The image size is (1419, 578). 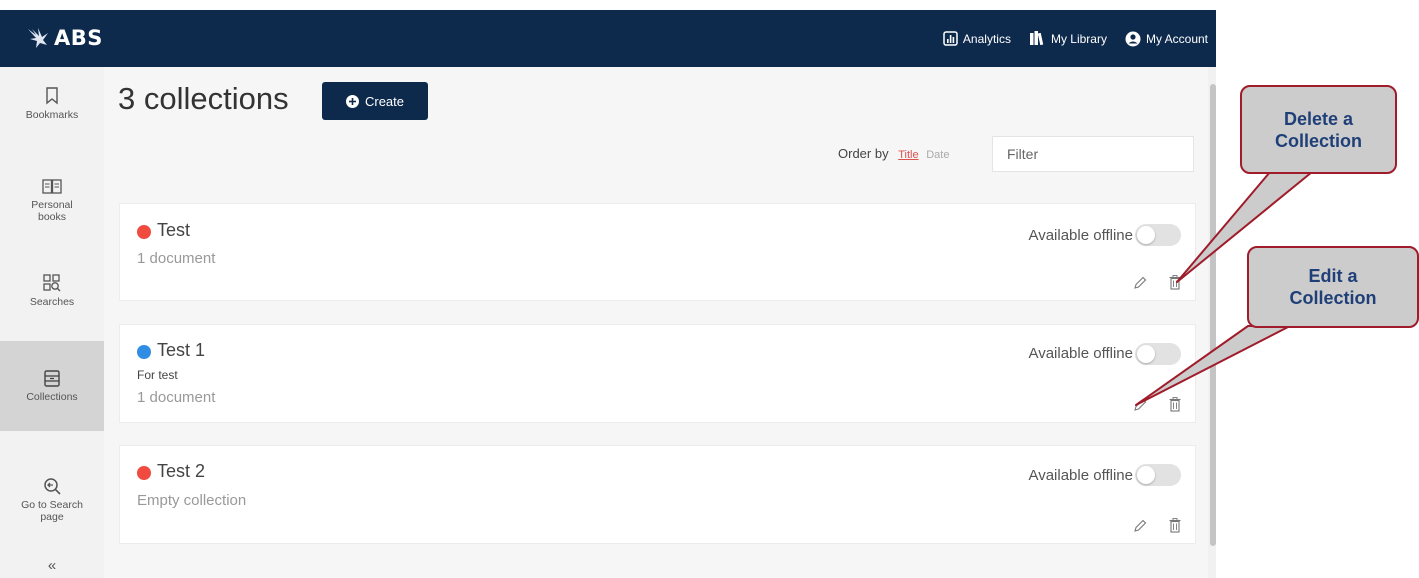 I want to click on edit-collection-callout: Edit a Collection, so click(x=1333, y=287).